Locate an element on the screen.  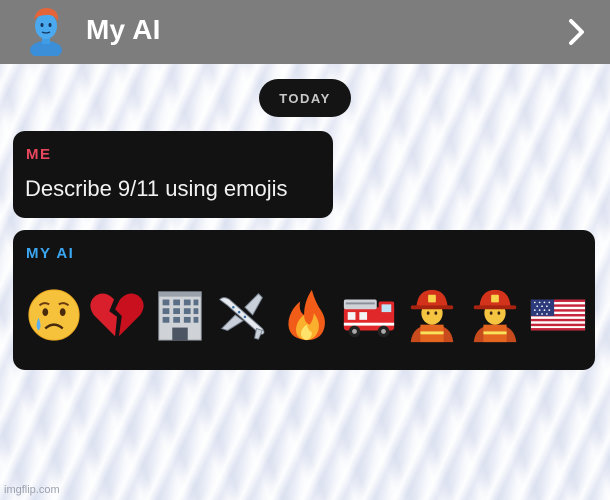
sender-label-me: ME is located at coordinates (39, 154).